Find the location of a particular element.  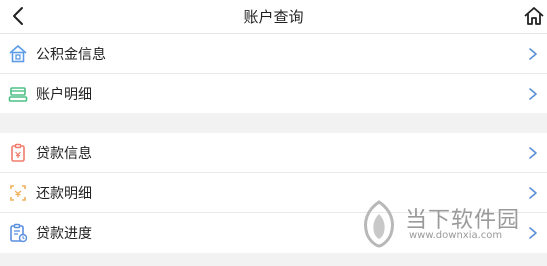

repayment-icon is located at coordinates (18, 193).